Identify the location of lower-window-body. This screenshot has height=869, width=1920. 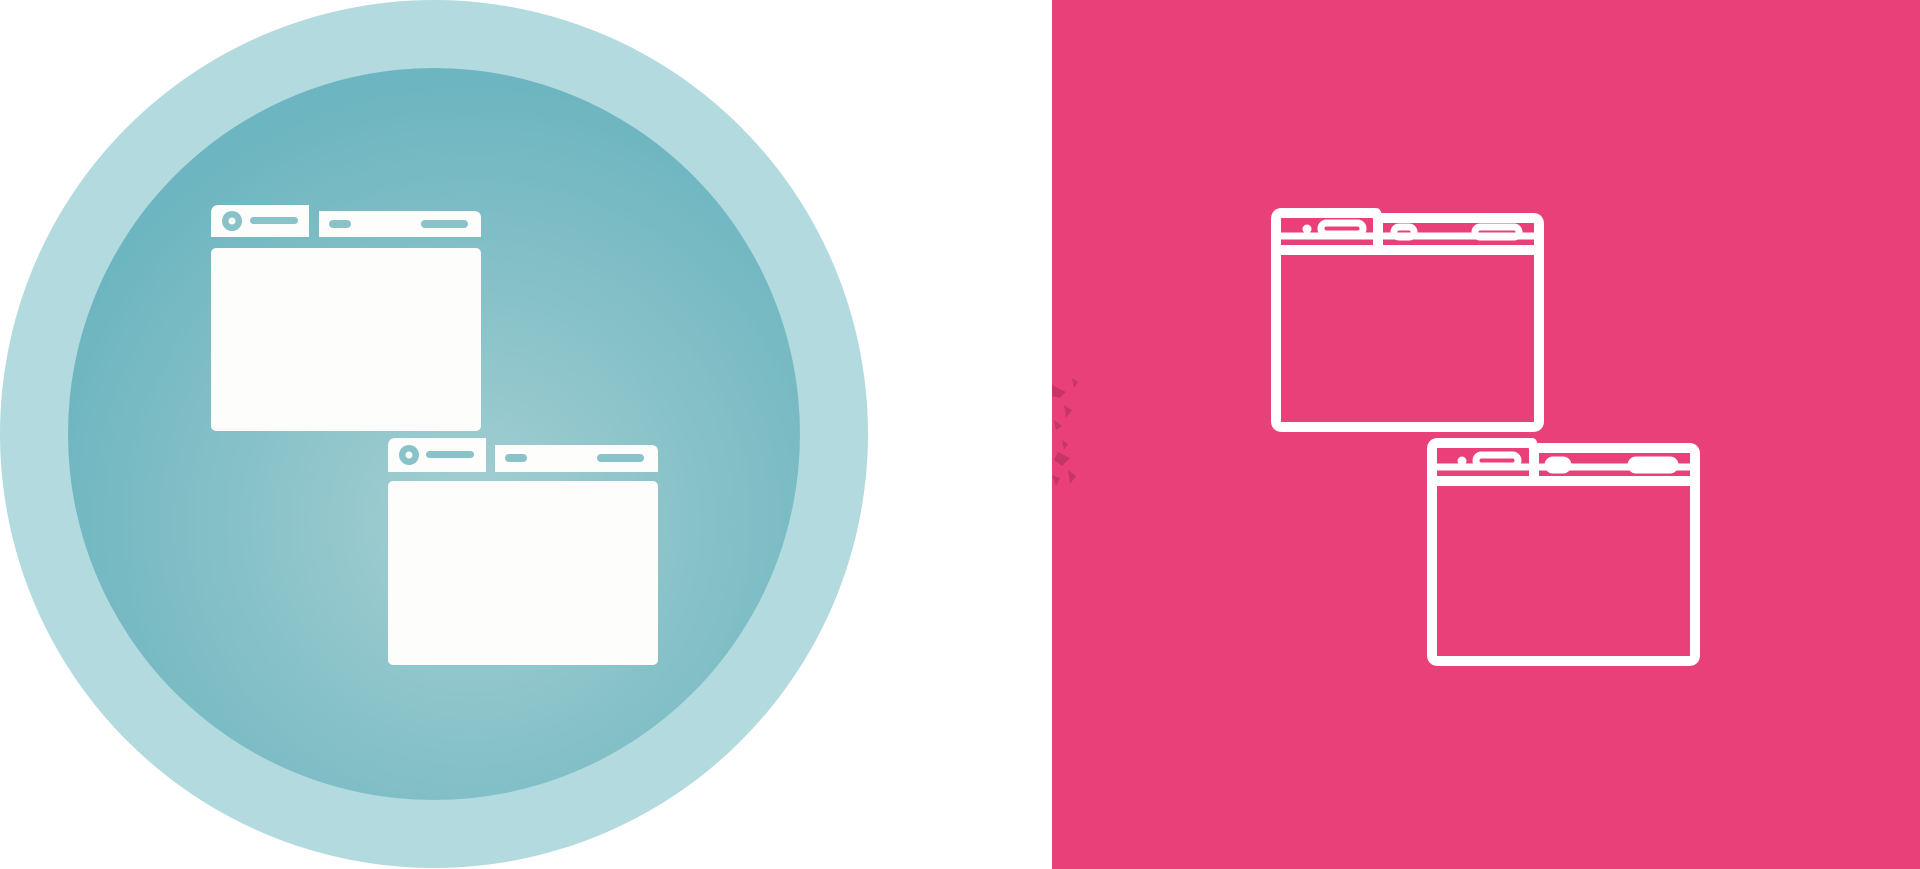
(523, 573).